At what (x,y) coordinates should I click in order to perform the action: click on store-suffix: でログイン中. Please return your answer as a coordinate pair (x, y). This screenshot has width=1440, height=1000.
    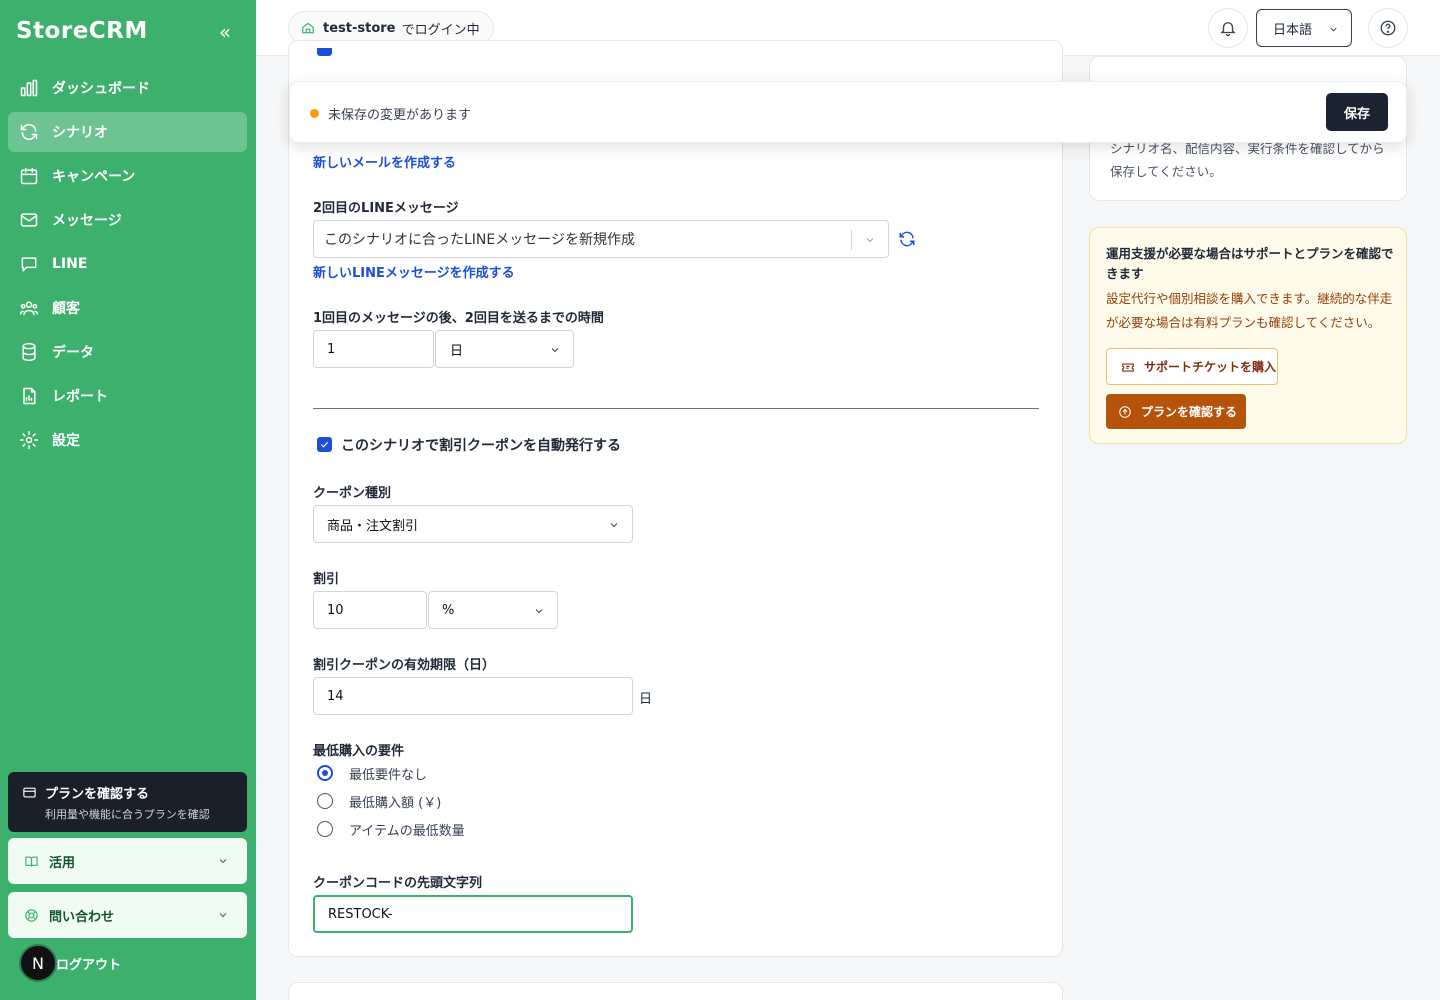
    Looking at the image, I should click on (440, 30).